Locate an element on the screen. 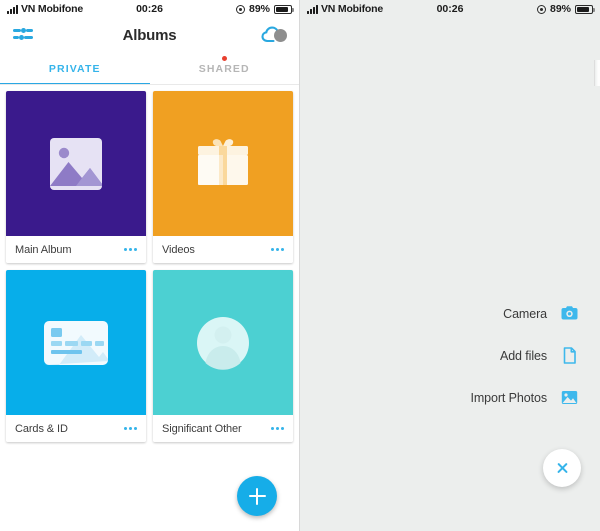  add-album-fab is located at coordinates (257, 496).